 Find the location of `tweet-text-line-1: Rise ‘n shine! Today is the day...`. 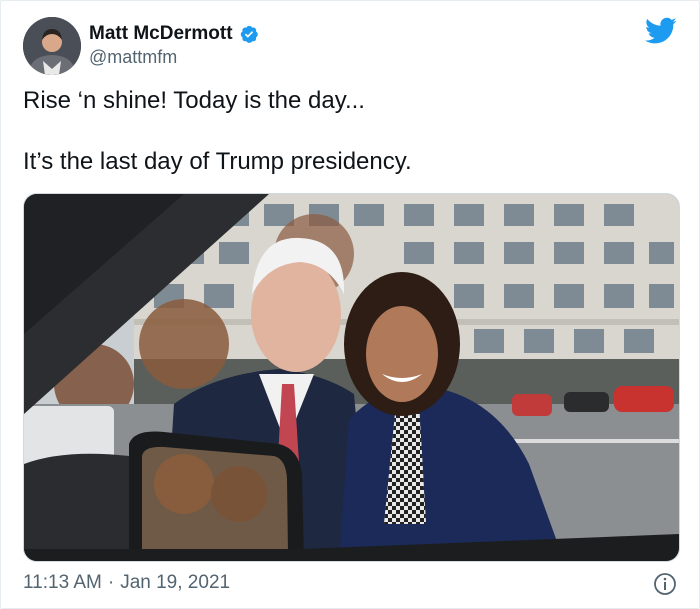

tweet-text-line-1: Rise ‘n shine! Today is the day... is located at coordinates (194, 100).